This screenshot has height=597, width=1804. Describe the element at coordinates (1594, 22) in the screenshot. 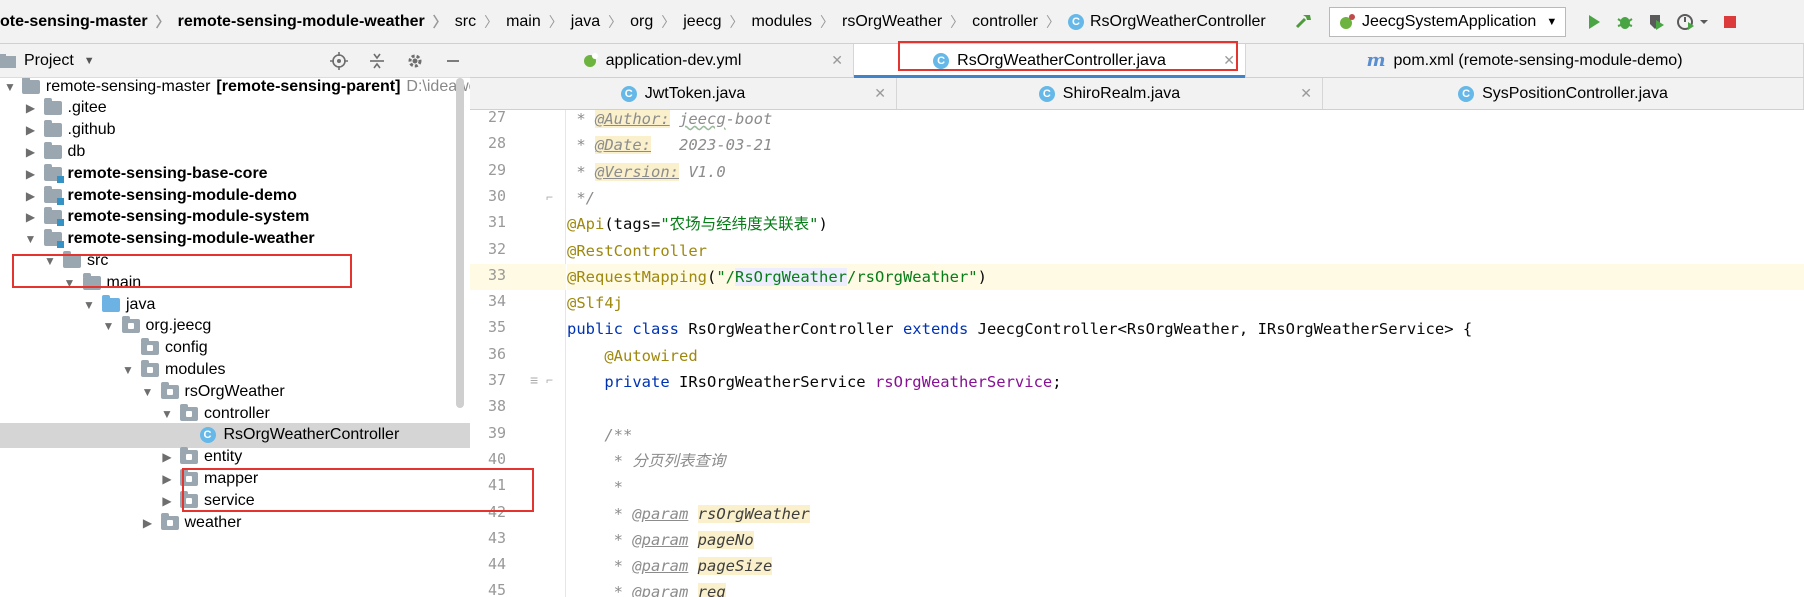

I see `run-icon` at that location.